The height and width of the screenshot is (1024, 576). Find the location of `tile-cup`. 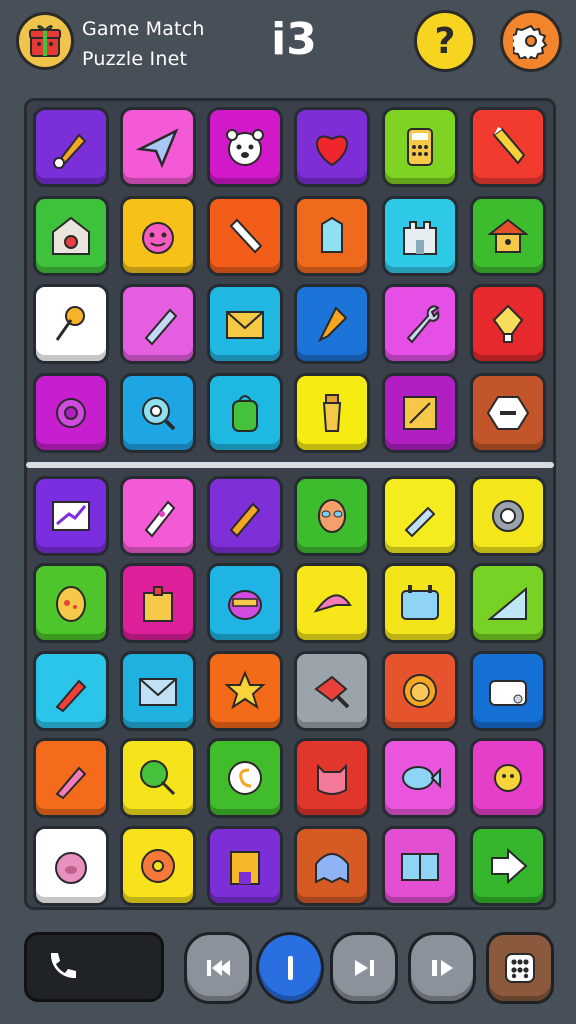

tile-cup is located at coordinates (332, 413).